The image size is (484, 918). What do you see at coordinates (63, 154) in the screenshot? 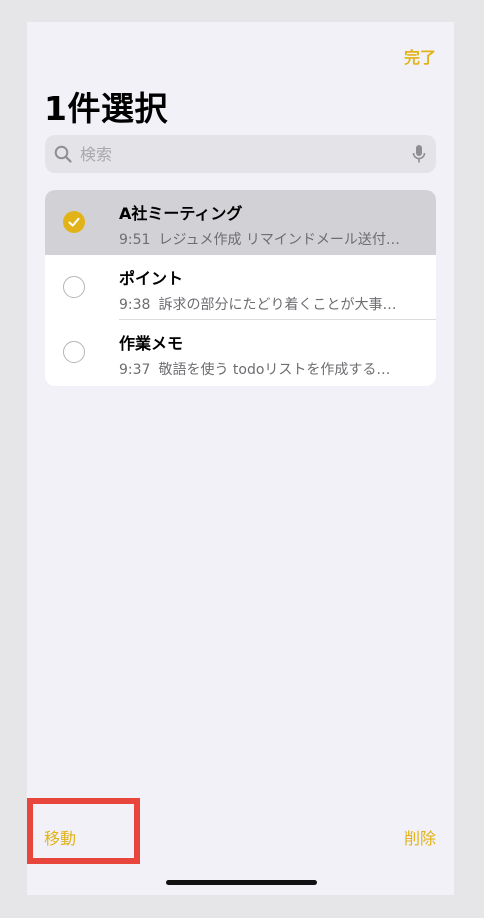
I see `search-icon` at bounding box center [63, 154].